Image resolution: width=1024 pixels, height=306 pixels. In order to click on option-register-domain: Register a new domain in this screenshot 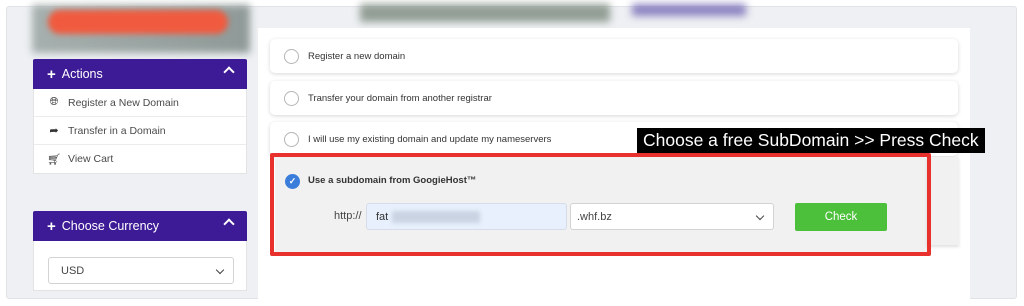, I will do `click(614, 56)`.